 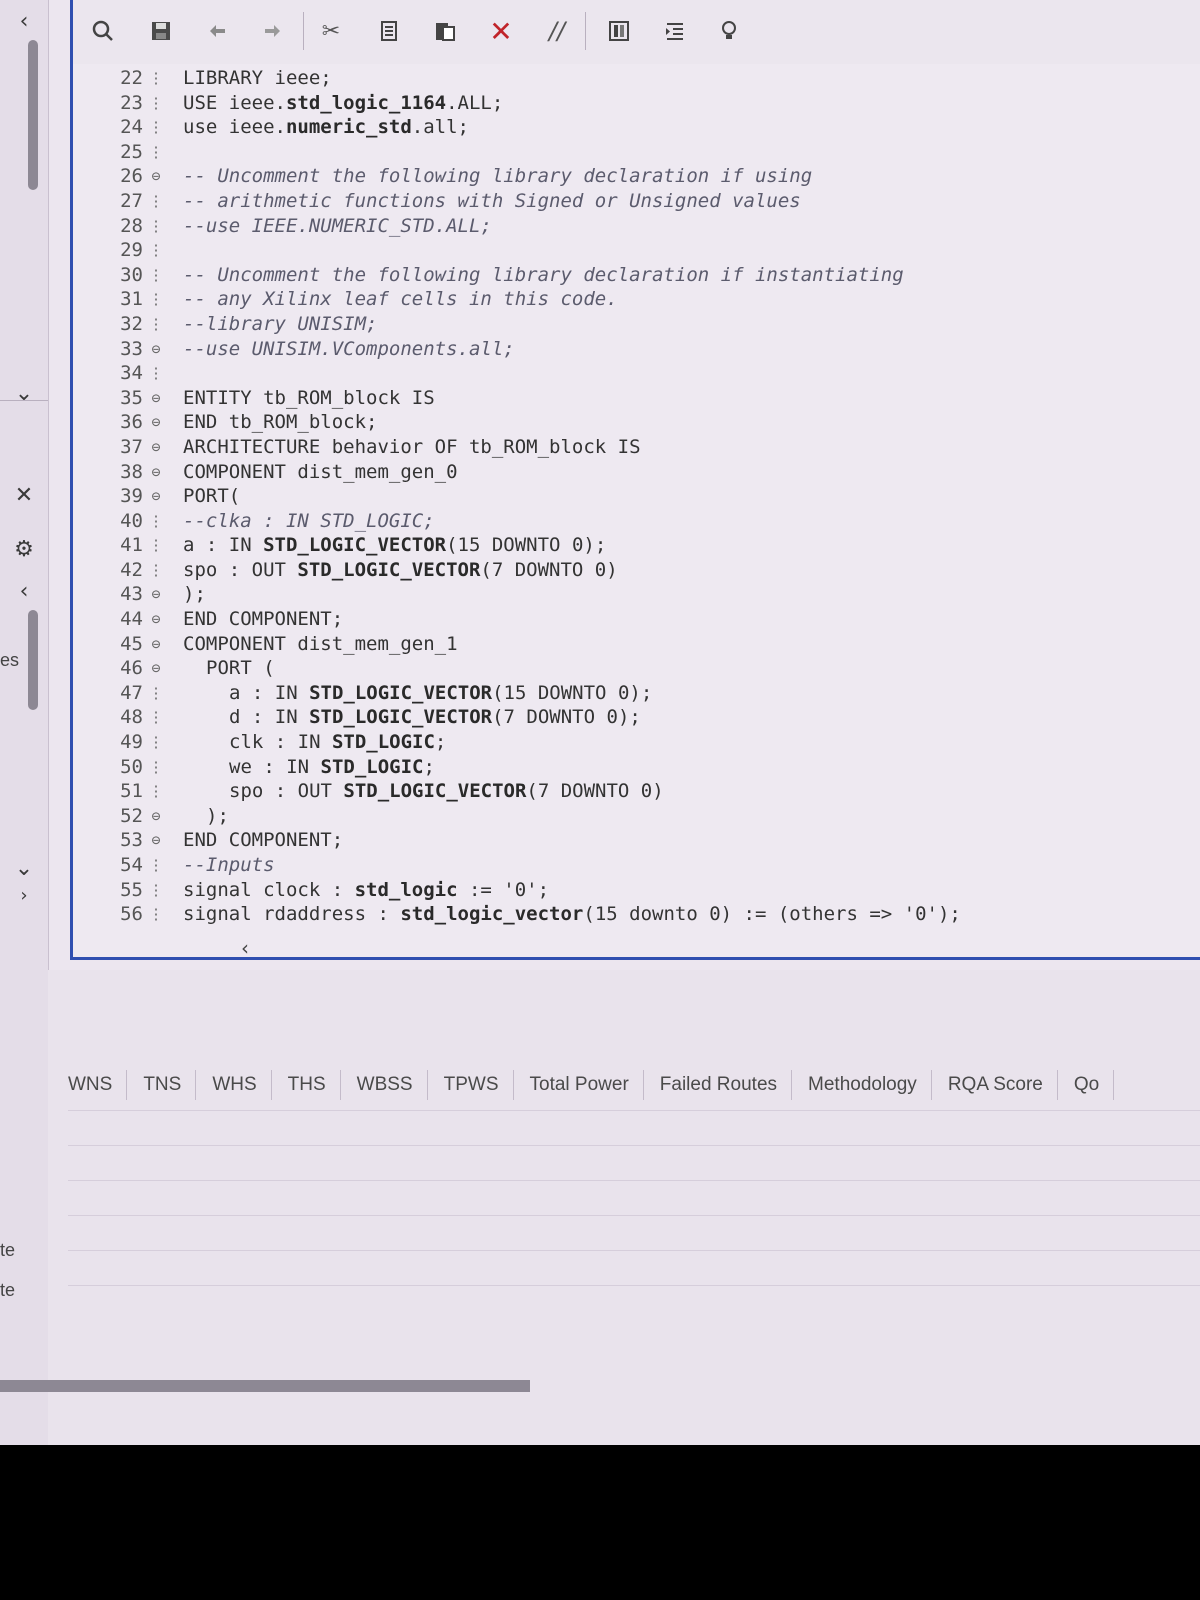 I want to click on indent-icon, so click(x=675, y=31).